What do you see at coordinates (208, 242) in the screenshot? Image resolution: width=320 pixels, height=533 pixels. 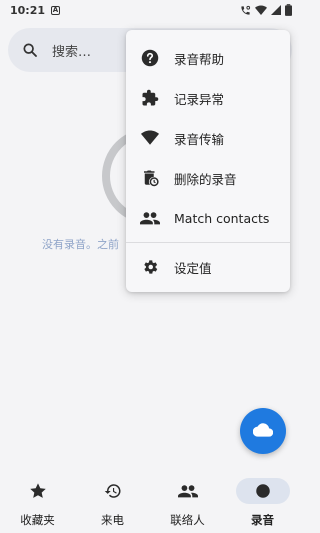 I see `menu-divider` at bounding box center [208, 242].